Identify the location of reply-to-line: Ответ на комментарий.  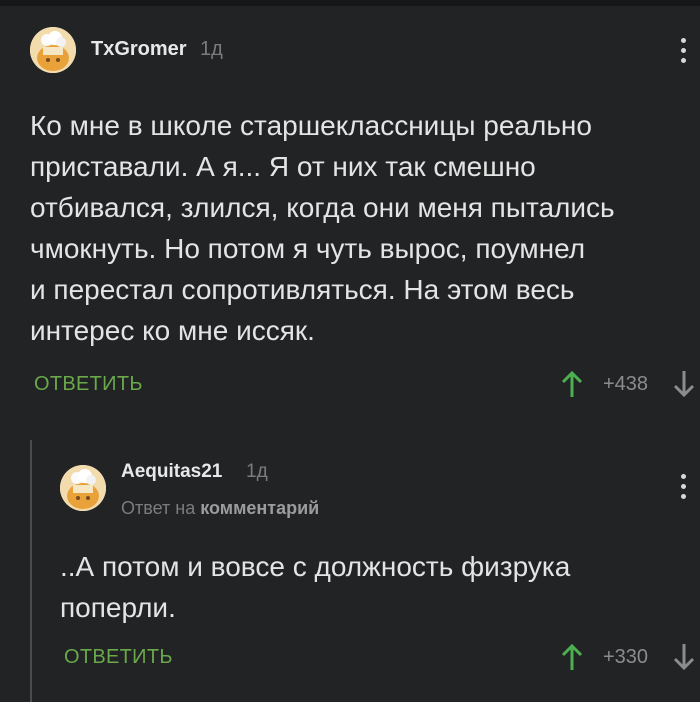
(220, 508).